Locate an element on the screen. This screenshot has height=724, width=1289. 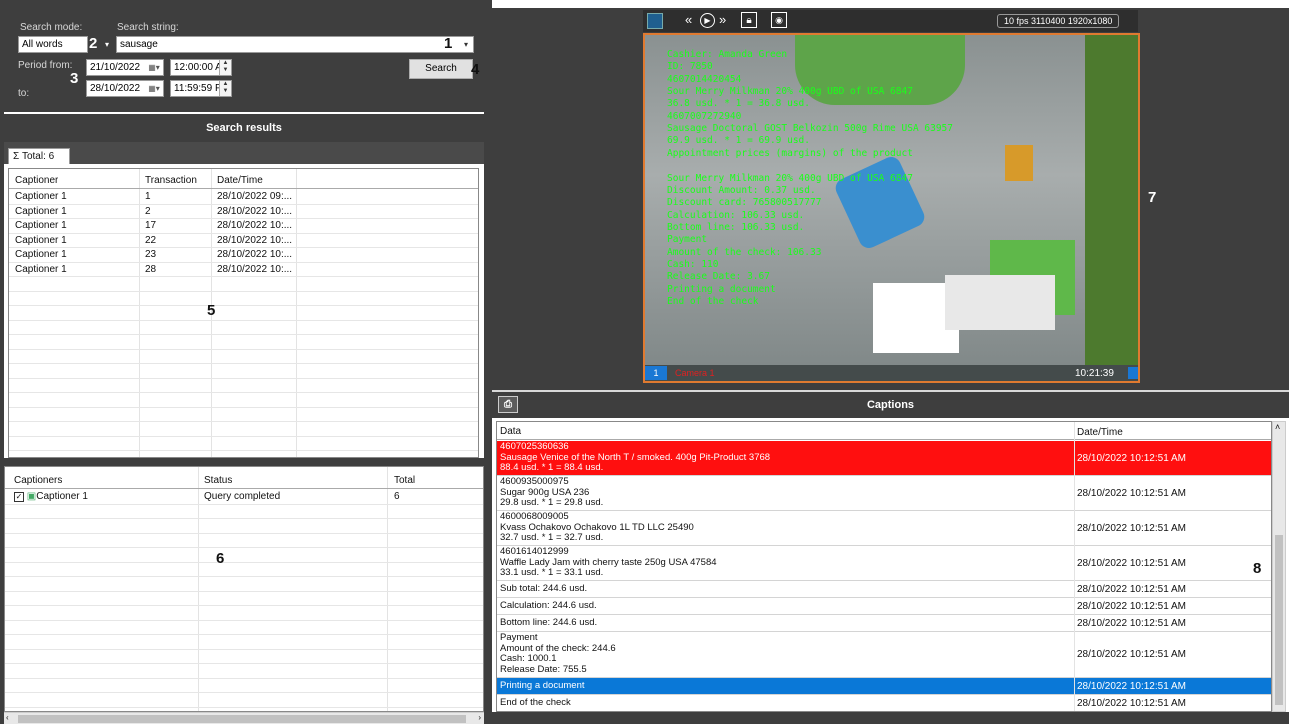
sigma-icon: Σ is located at coordinates (16, 156).